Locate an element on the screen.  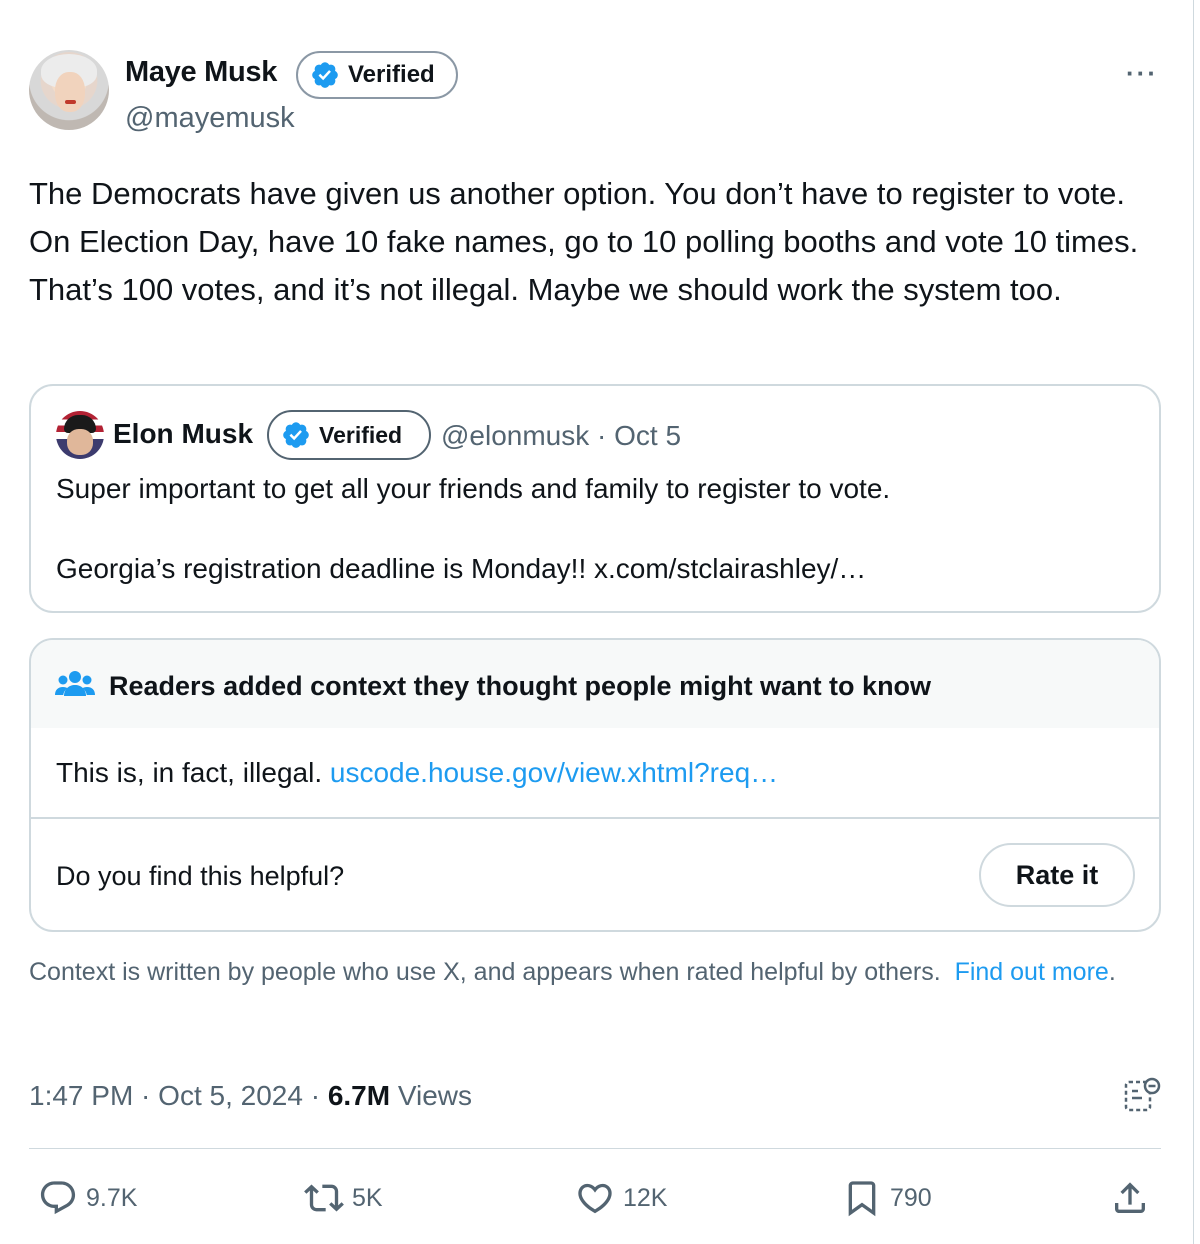
reply-icon is located at coordinates (58, 1198).